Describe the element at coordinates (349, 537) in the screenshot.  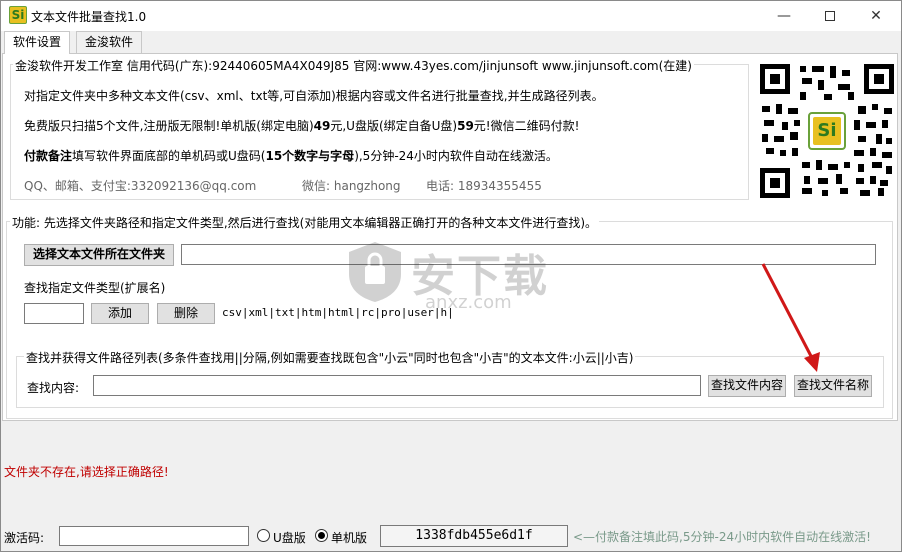
I see `standalone-version-label: 单机版` at that location.